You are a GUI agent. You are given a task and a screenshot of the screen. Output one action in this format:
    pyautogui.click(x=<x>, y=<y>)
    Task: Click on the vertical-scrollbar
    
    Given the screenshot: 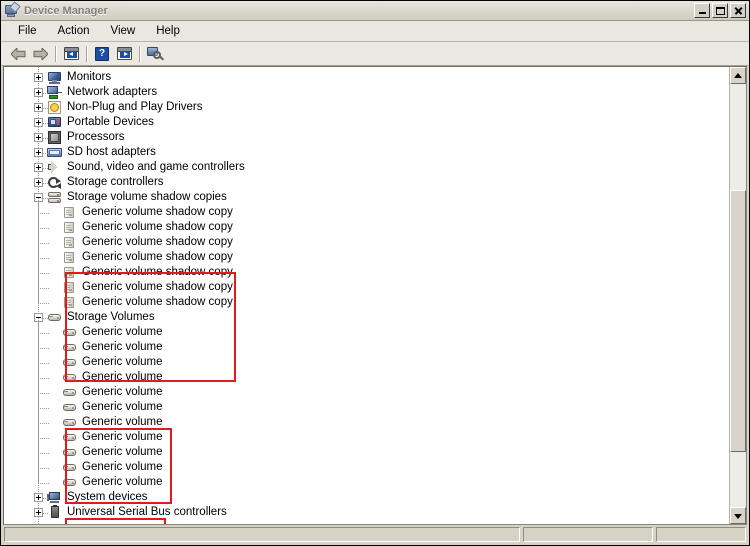 What is the action you would take?
    pyautogui.click(x=737, y=295)
    